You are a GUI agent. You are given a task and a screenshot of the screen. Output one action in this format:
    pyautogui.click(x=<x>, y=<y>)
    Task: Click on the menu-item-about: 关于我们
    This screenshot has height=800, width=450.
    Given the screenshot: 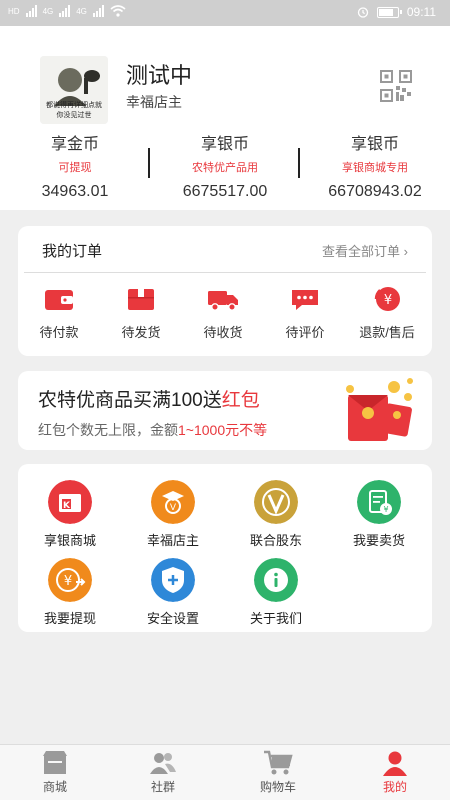 What is the action you would take?
    pyautogui.click(x=276, y=592)
    